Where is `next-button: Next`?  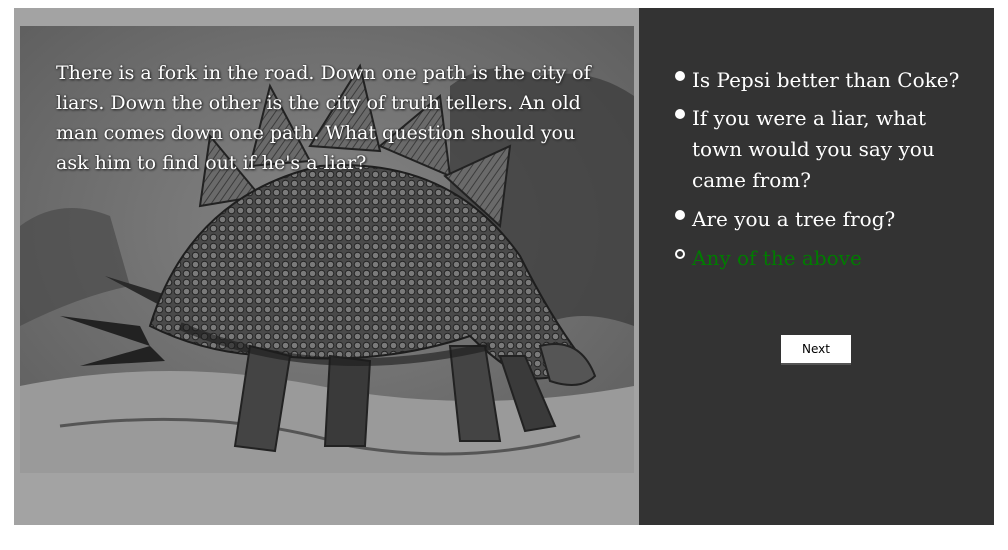 next-button: Next is located at coordinates (816, 350).